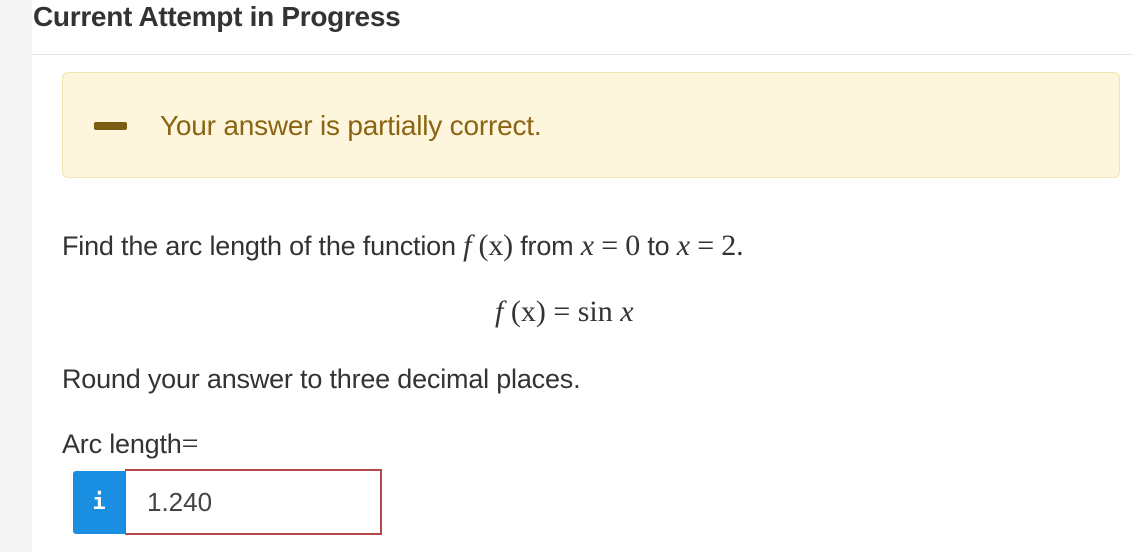 Image resolution: width=1133 pixels, height=552 pixels. What do you see at coordinates (99, 502) in the screenshot?
I see `info-icon-button: i` at bounding box center [99, 502].